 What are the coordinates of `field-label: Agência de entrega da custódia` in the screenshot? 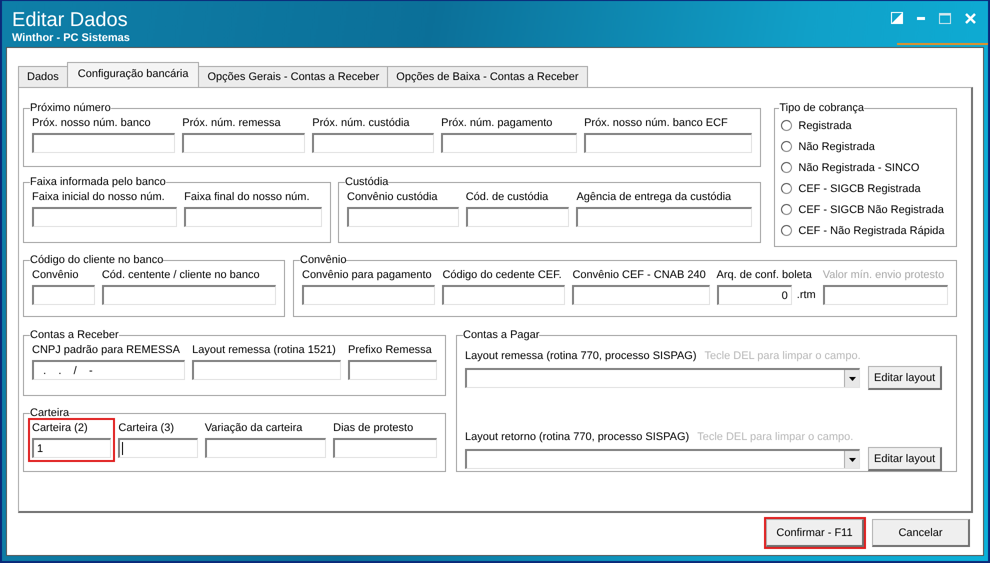 It's located at (654, 197).